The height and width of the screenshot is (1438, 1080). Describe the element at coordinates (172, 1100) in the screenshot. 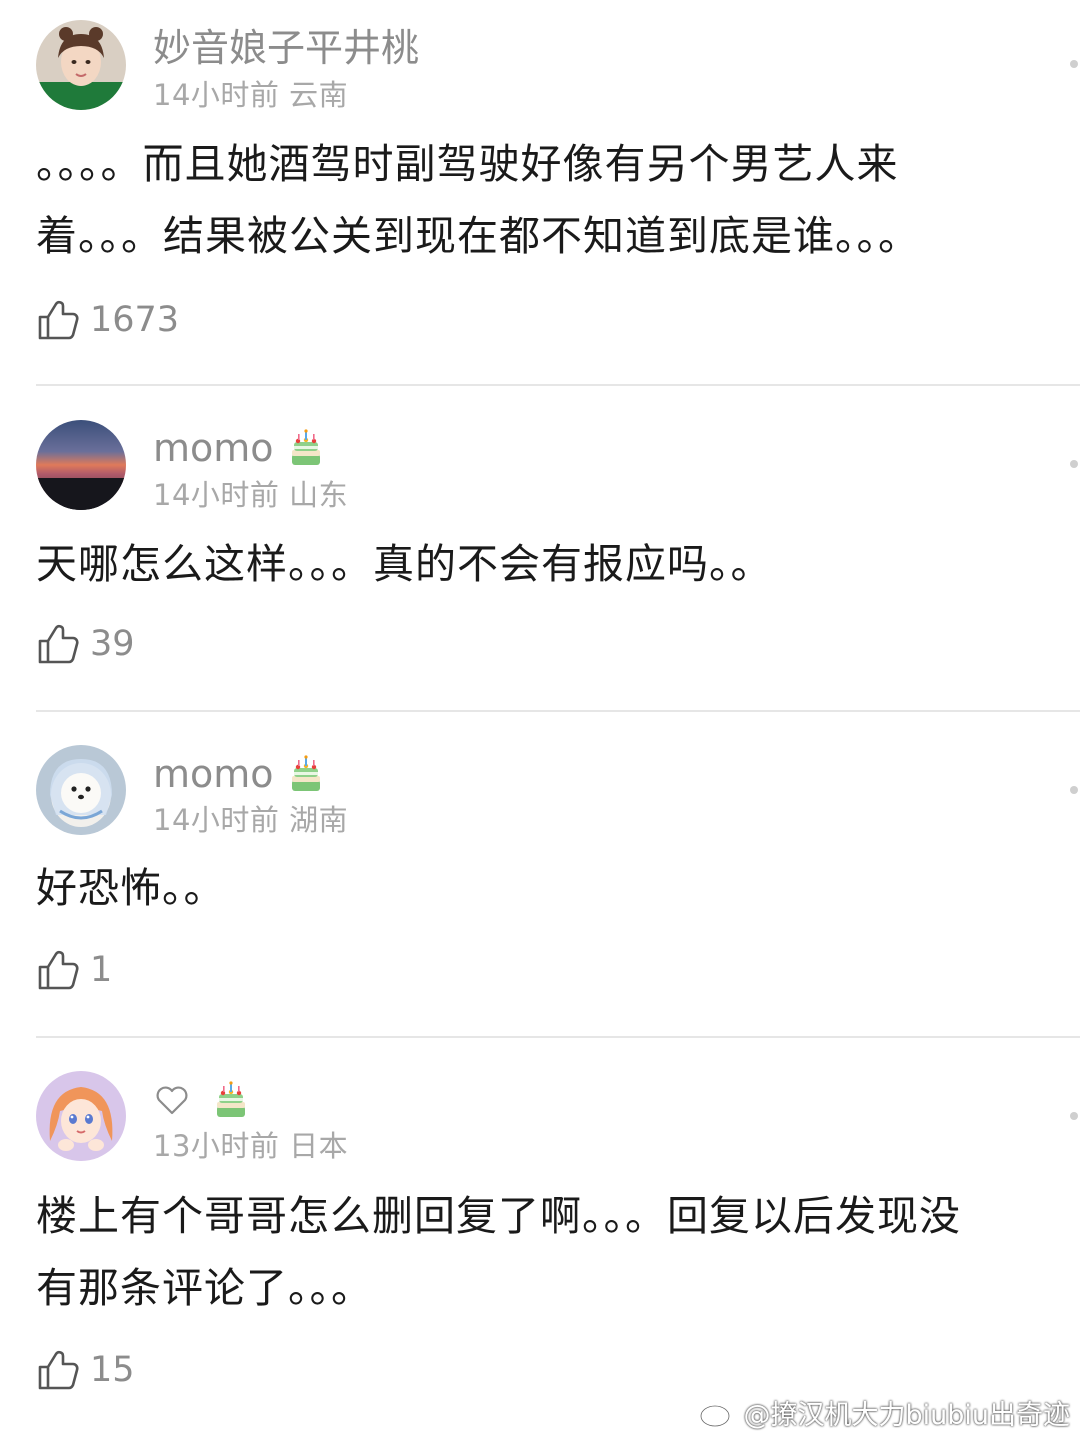

I see `heart-outline-icon` at that location.